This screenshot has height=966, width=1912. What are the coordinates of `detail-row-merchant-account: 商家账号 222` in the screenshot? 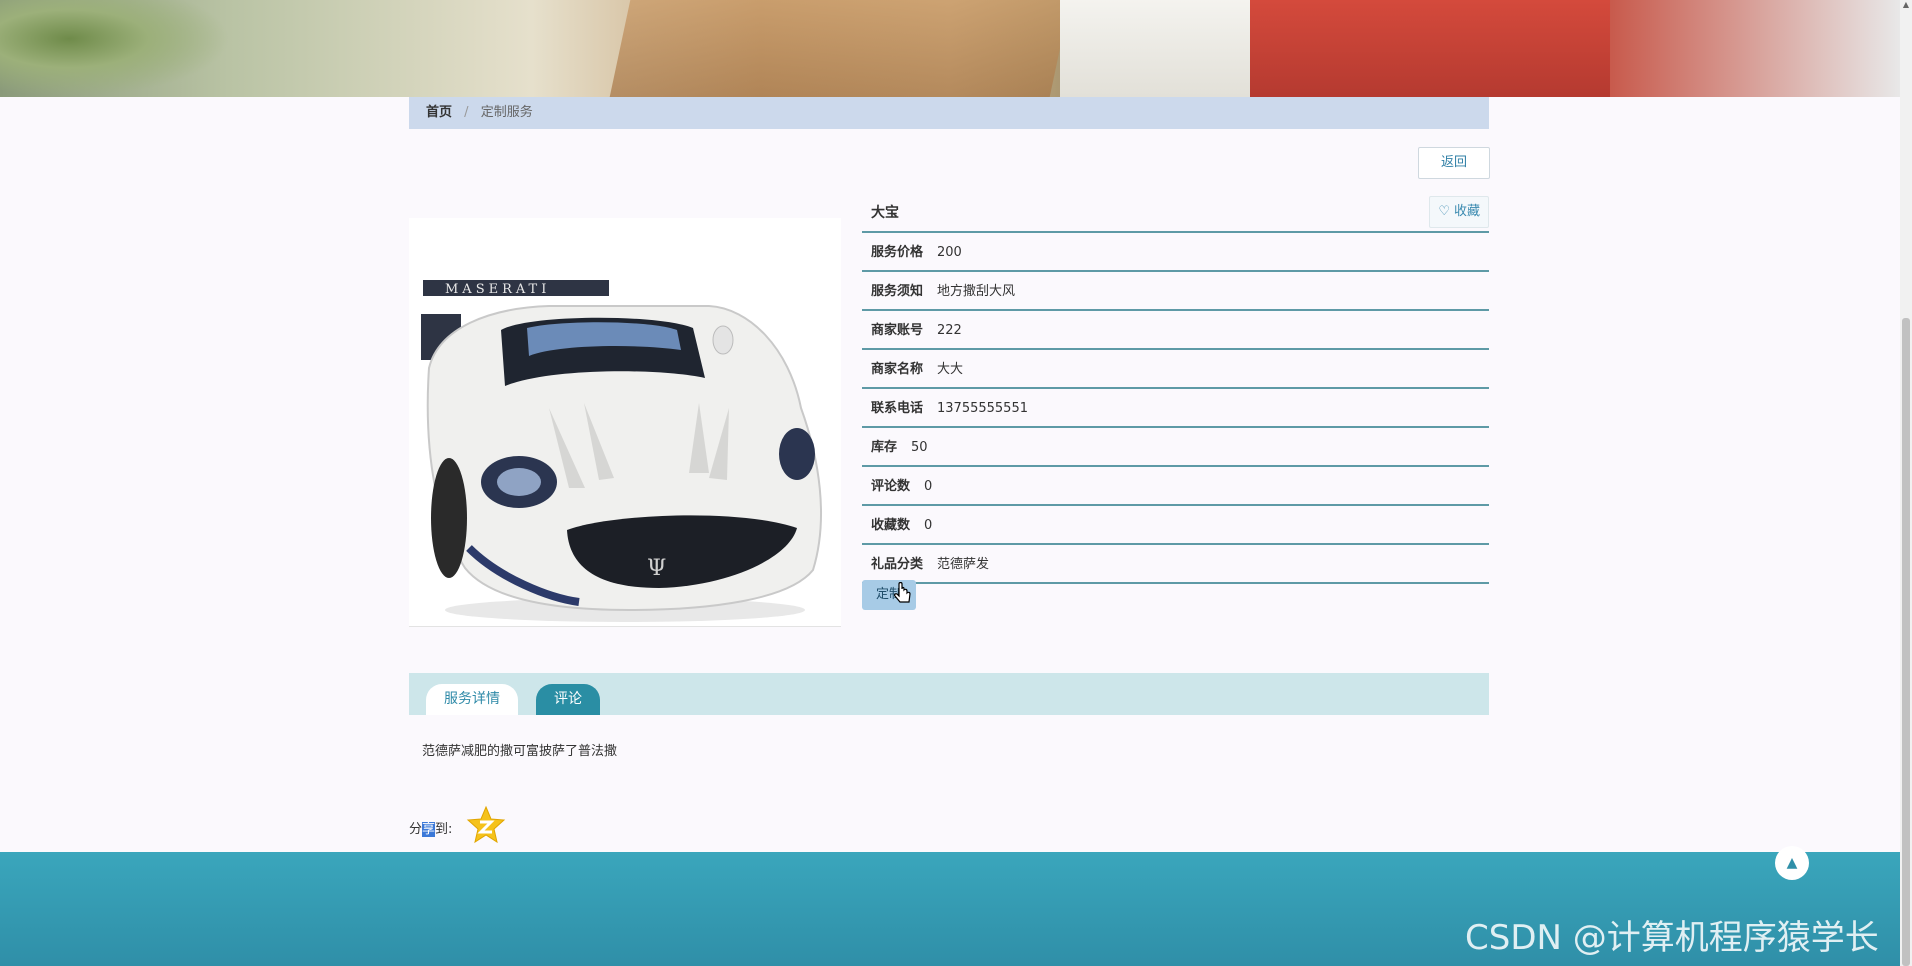 It's located at (1175, 331).